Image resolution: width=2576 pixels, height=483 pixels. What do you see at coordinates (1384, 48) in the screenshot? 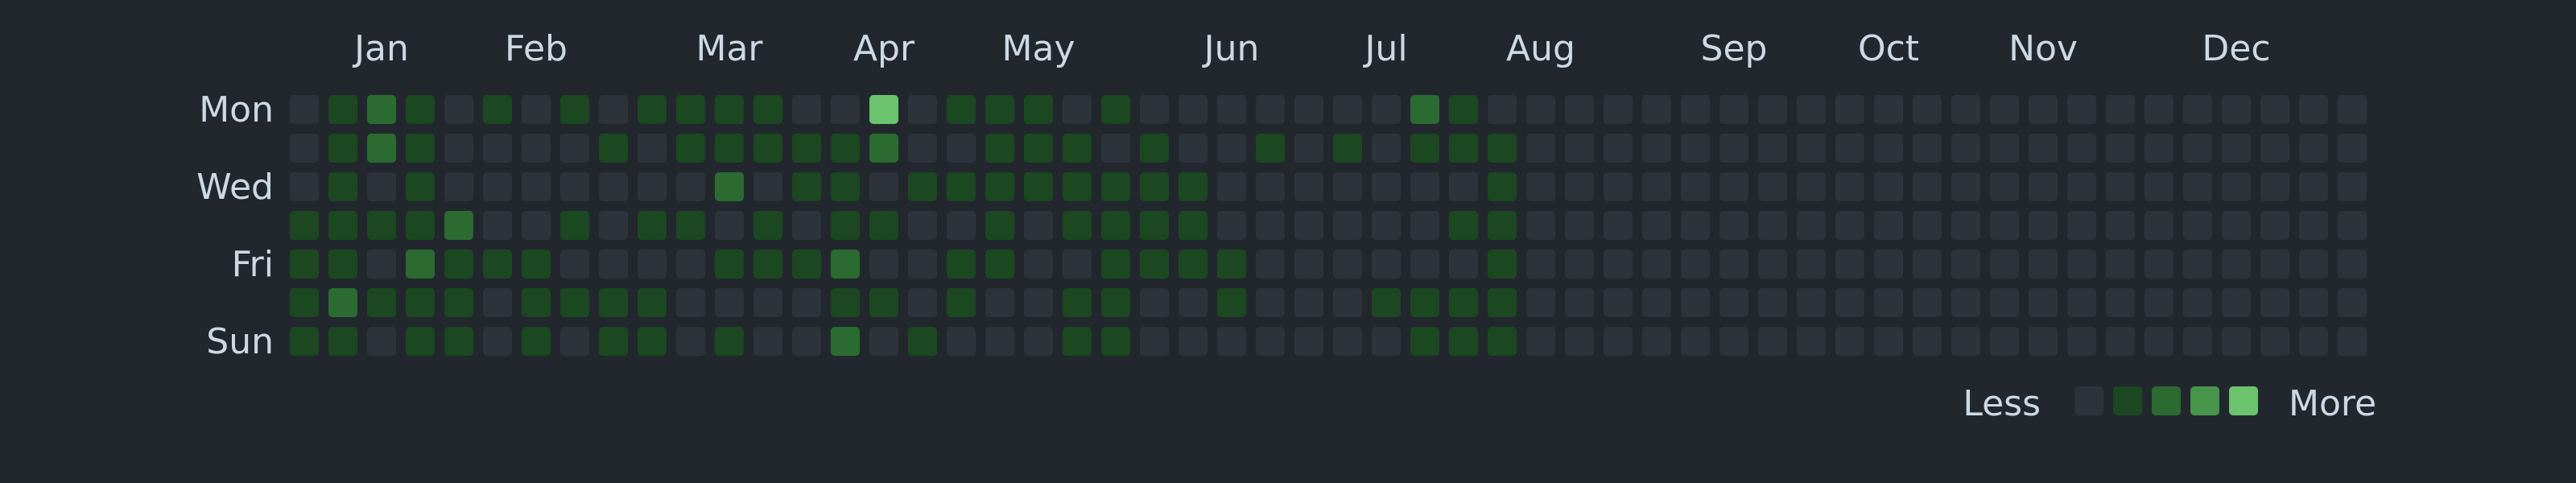
I see `month-label-jul: Jul` at bounding box center [1384, 48].